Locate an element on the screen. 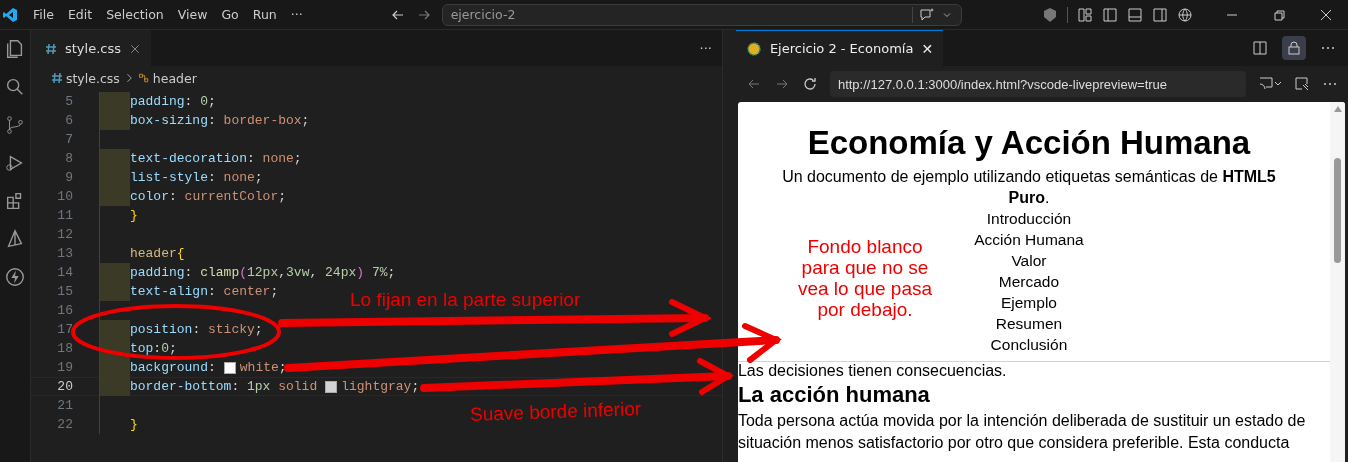 Image resolution: width=1348 pixels, height=462 pixels. code-line: list-style: none; is located at coordinates (196, 177).